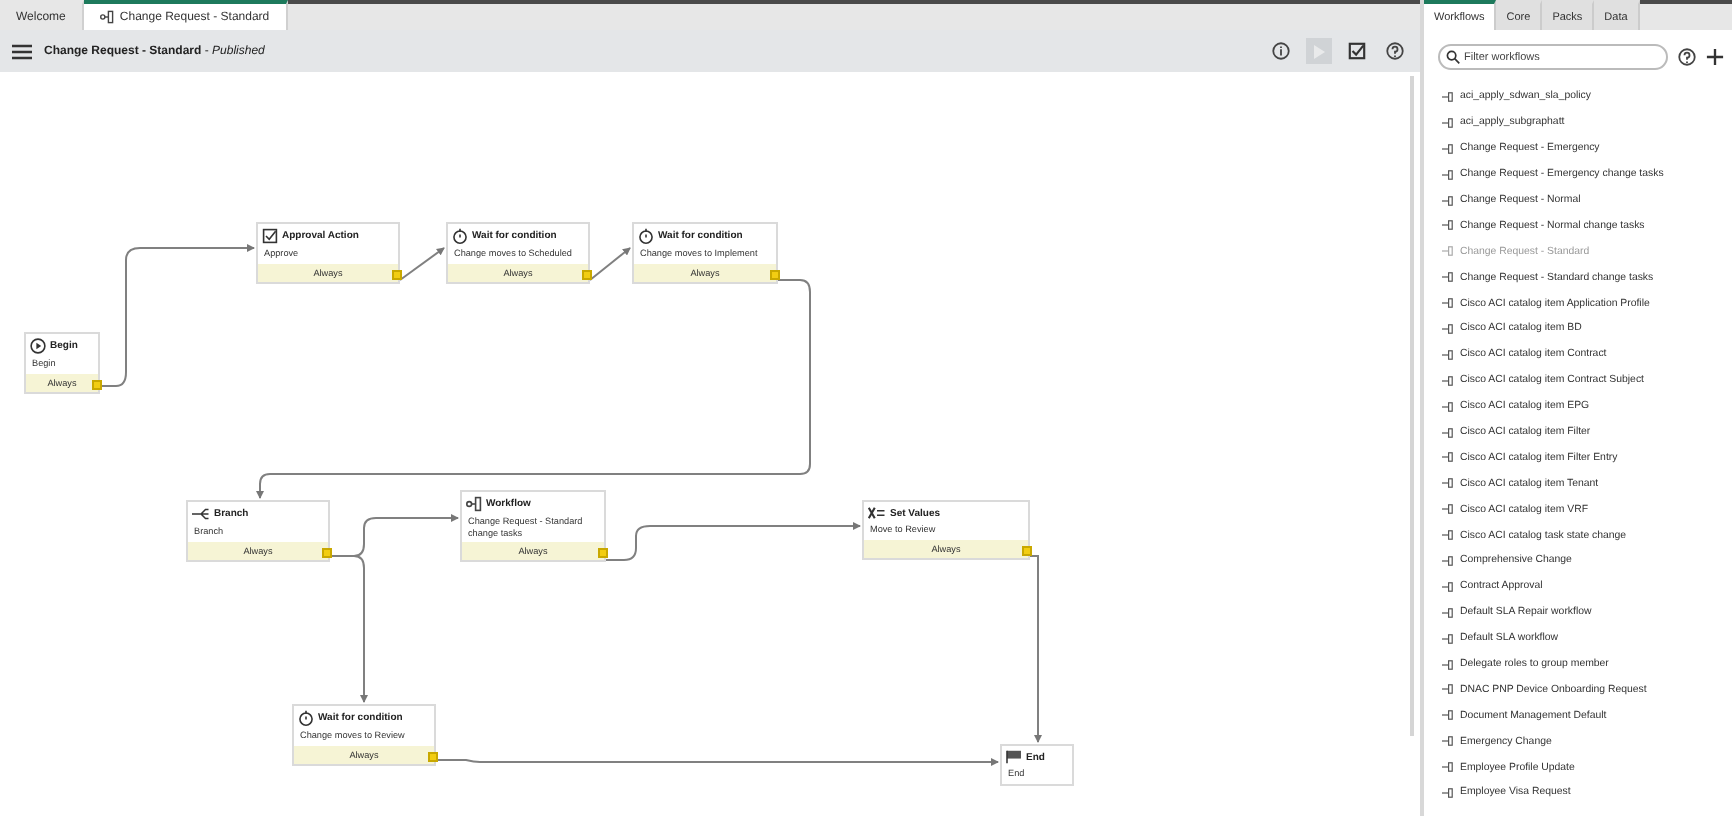  What do you see at coordinates (1715, 57) in the screenshot?
I see `add-icon` at bounding box center [1715, 57].